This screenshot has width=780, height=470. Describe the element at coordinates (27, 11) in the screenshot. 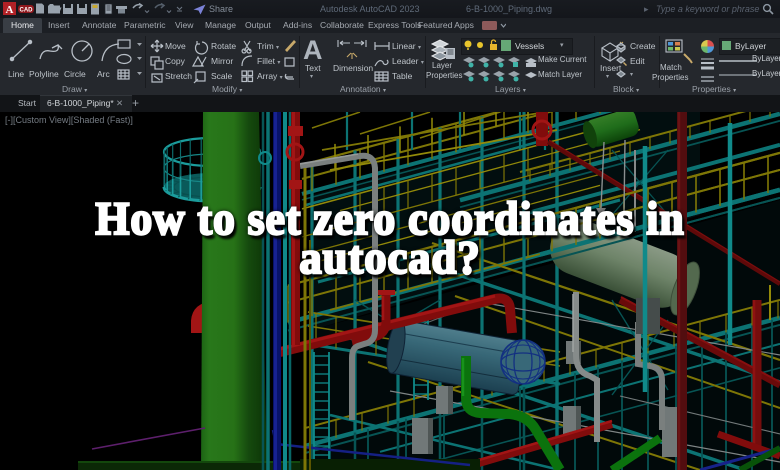

I see `svg-text: CAD` at that location.